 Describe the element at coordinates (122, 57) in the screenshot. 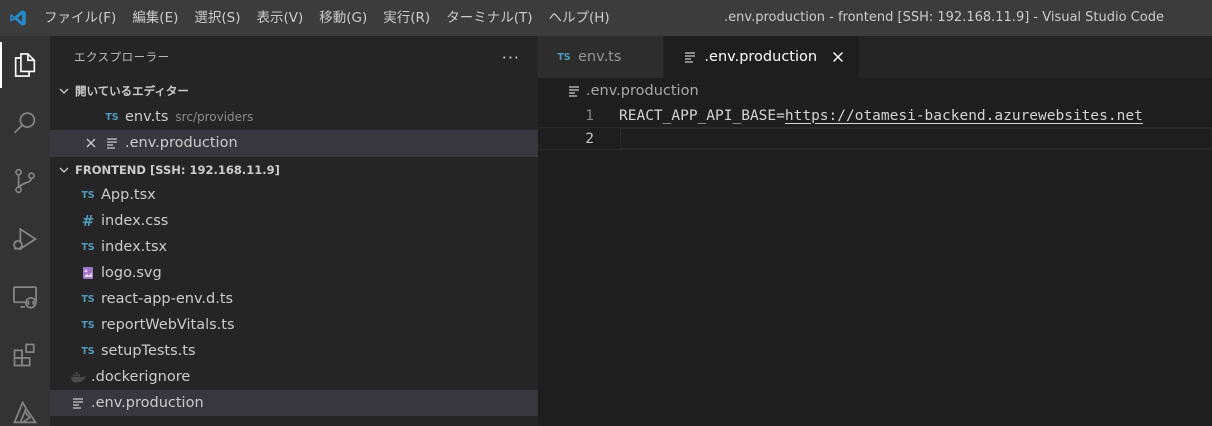

I see `explorer-title: エクスプローラー` at that location.